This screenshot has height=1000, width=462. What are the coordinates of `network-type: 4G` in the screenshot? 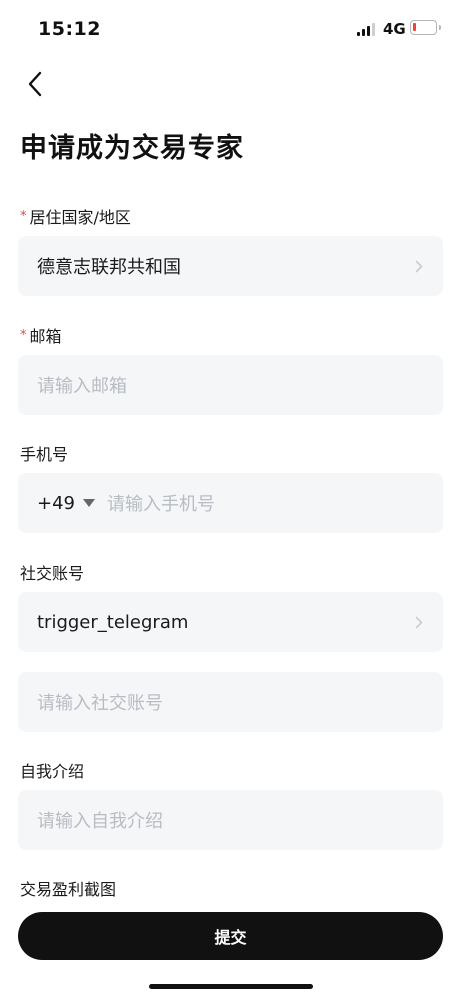 It's located at (394, 29).